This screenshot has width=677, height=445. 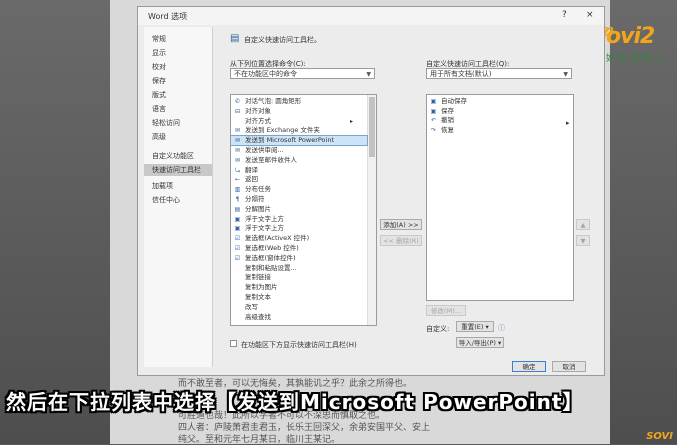 I want to click on command-item: ☑ 复选框(Web 控件), so click(x=299, y=248).